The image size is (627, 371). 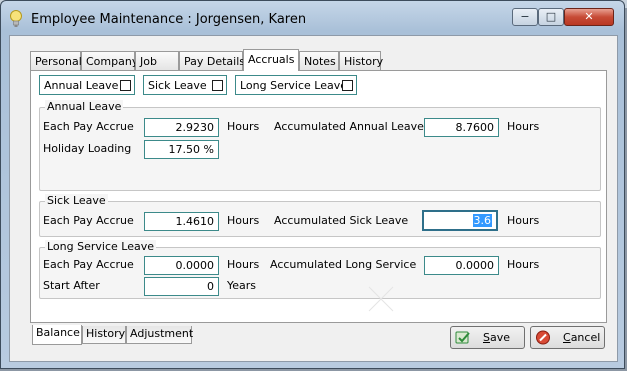 I want to click on save-button-label: Save, so click(x=497, y=337).